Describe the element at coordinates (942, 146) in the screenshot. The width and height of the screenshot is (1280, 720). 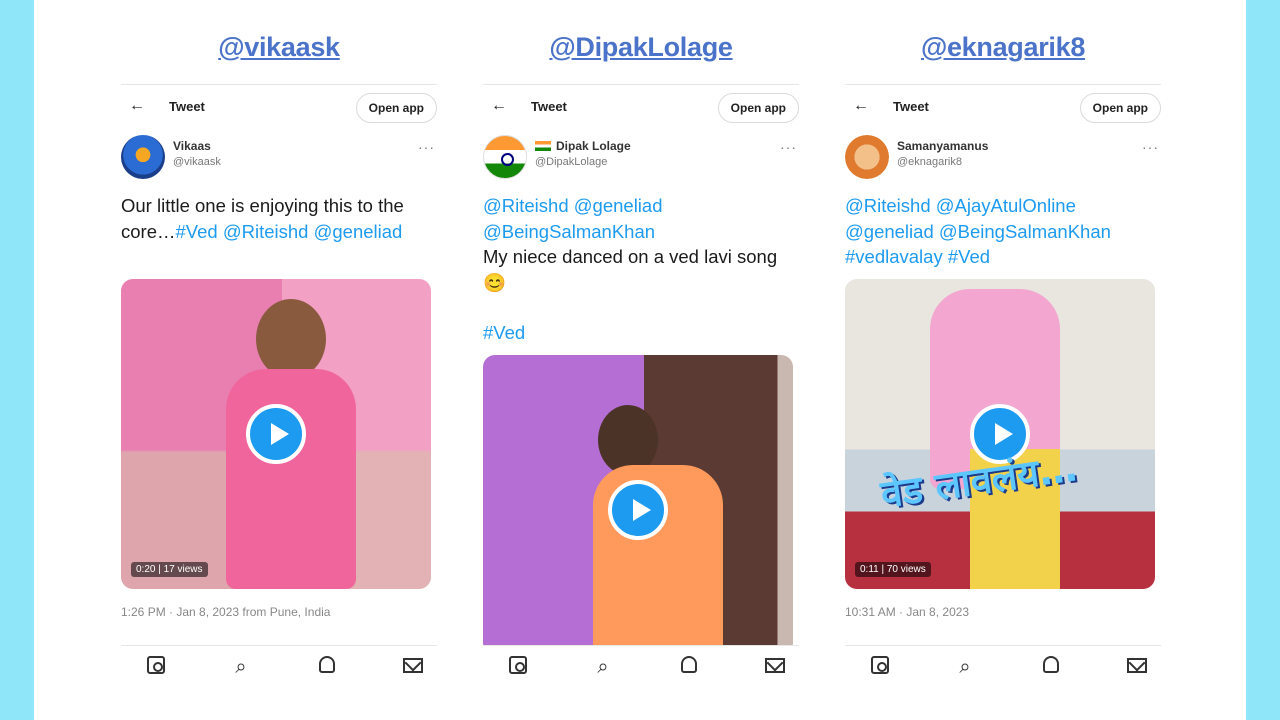
I see `user-name: Samanyamanus` at that location.